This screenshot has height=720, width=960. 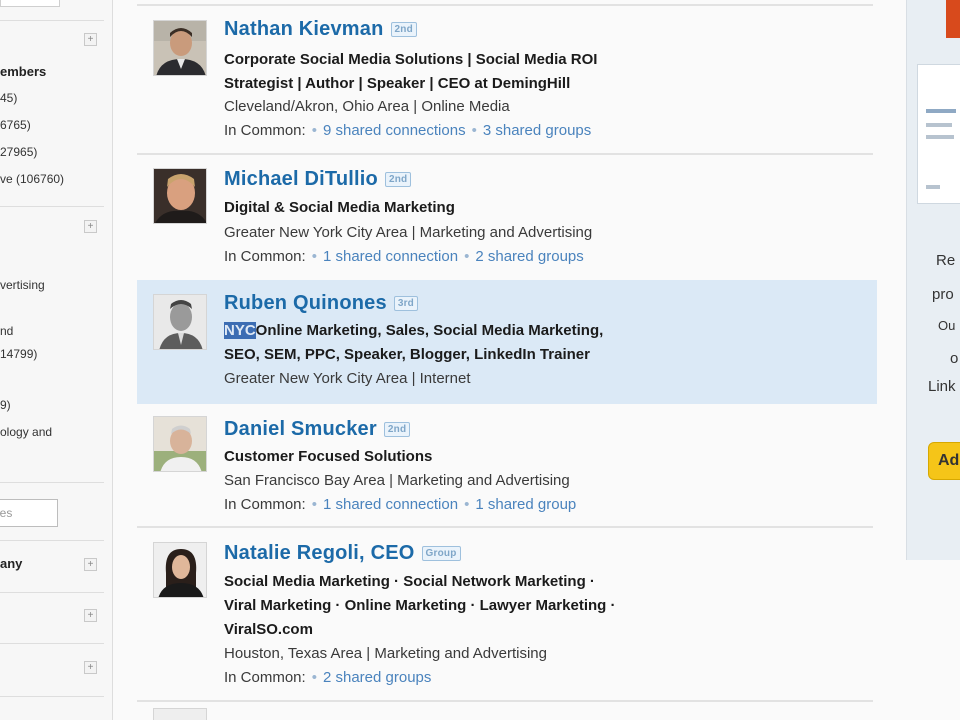 I want to click on profile-name-link: Michael DiTullio 2nd, so click(x=318, y=179).